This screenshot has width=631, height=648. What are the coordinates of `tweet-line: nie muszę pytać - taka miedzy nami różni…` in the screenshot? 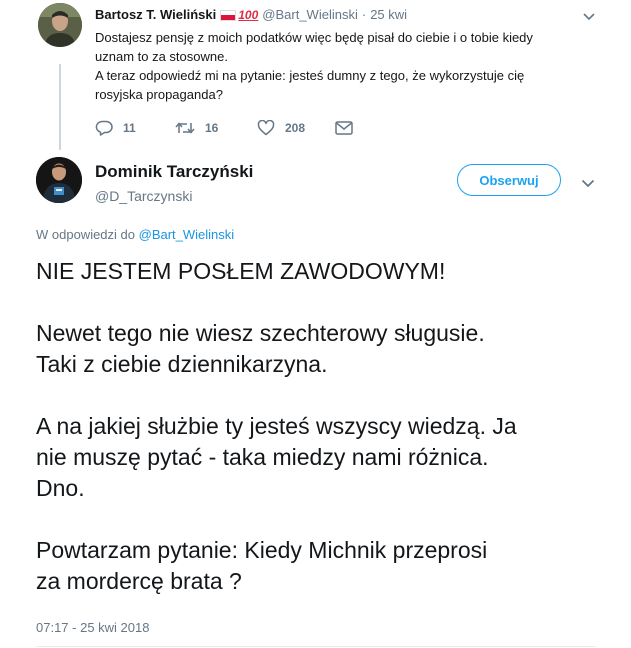 It's located at (262, 457).